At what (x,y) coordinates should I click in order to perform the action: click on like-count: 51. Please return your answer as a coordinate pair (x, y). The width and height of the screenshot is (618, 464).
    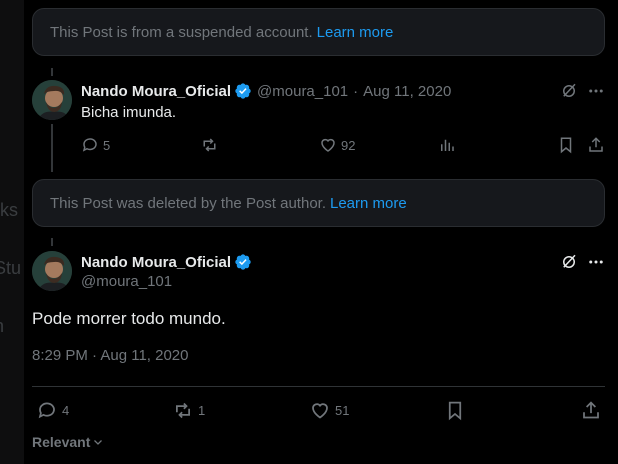
    Looking at the image, I should click on (342, 410).